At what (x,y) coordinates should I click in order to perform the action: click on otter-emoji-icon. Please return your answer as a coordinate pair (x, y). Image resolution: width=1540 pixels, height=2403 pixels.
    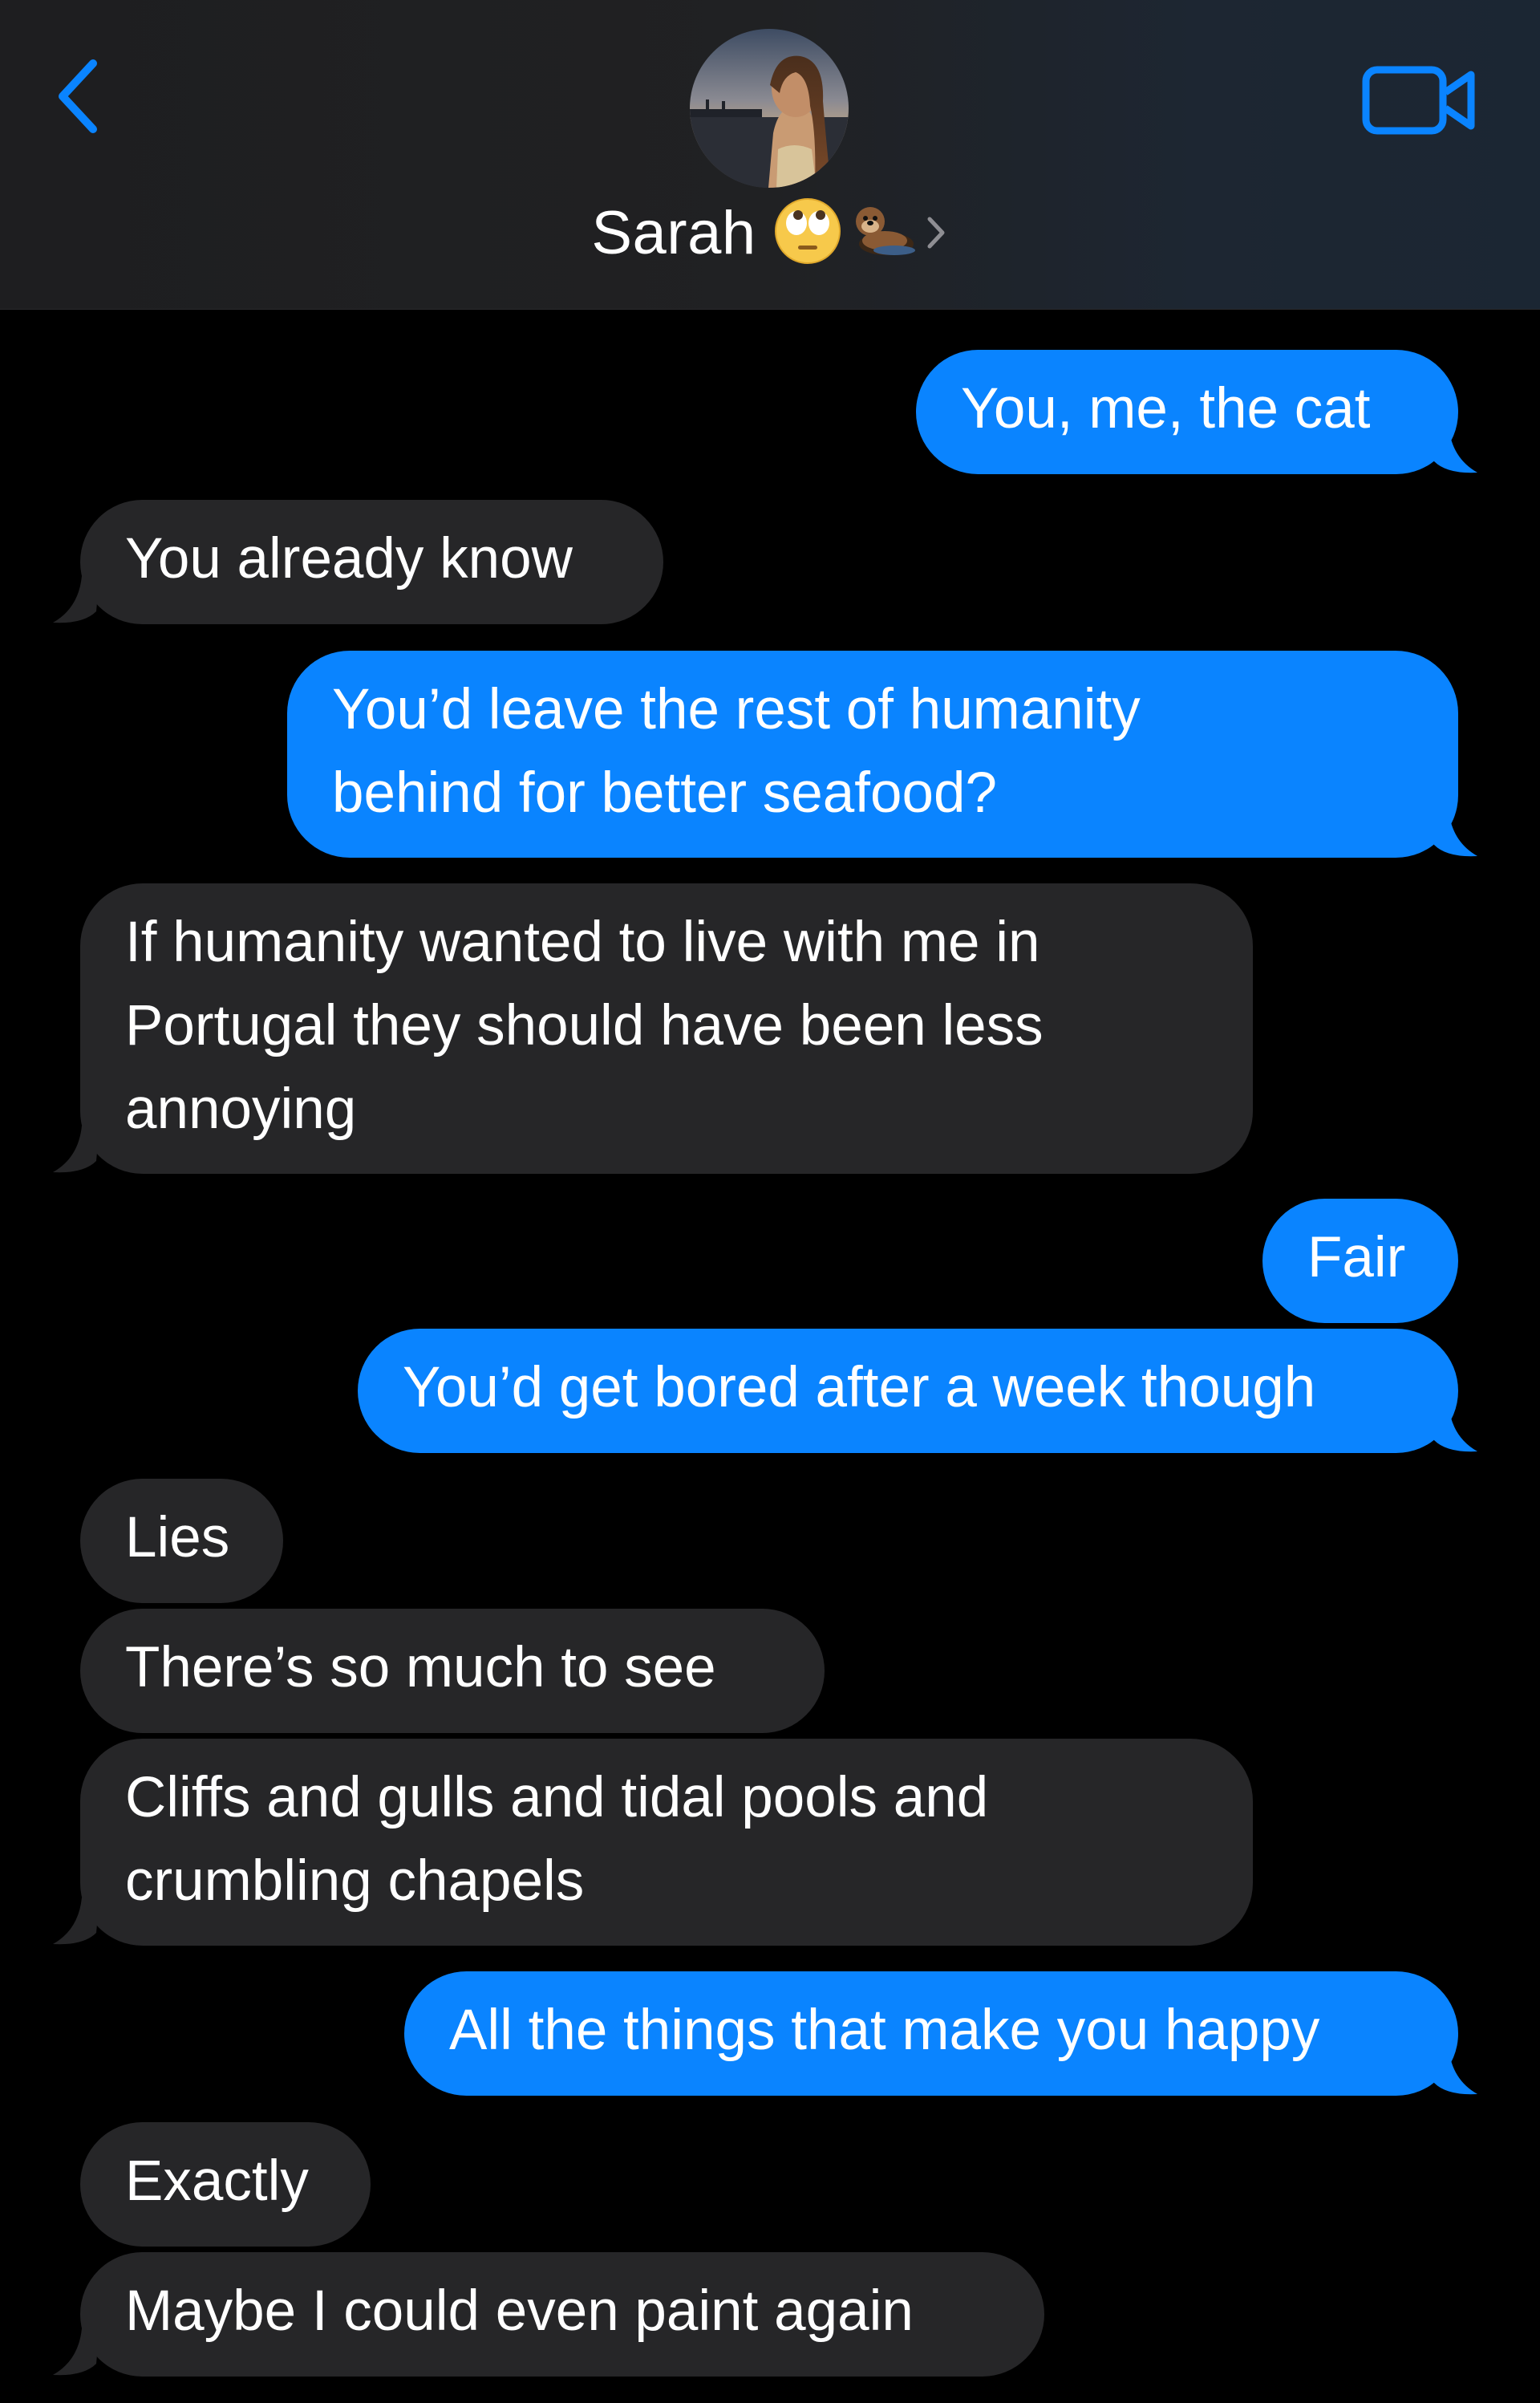
    Looking at the image, I should click on (882, 233).